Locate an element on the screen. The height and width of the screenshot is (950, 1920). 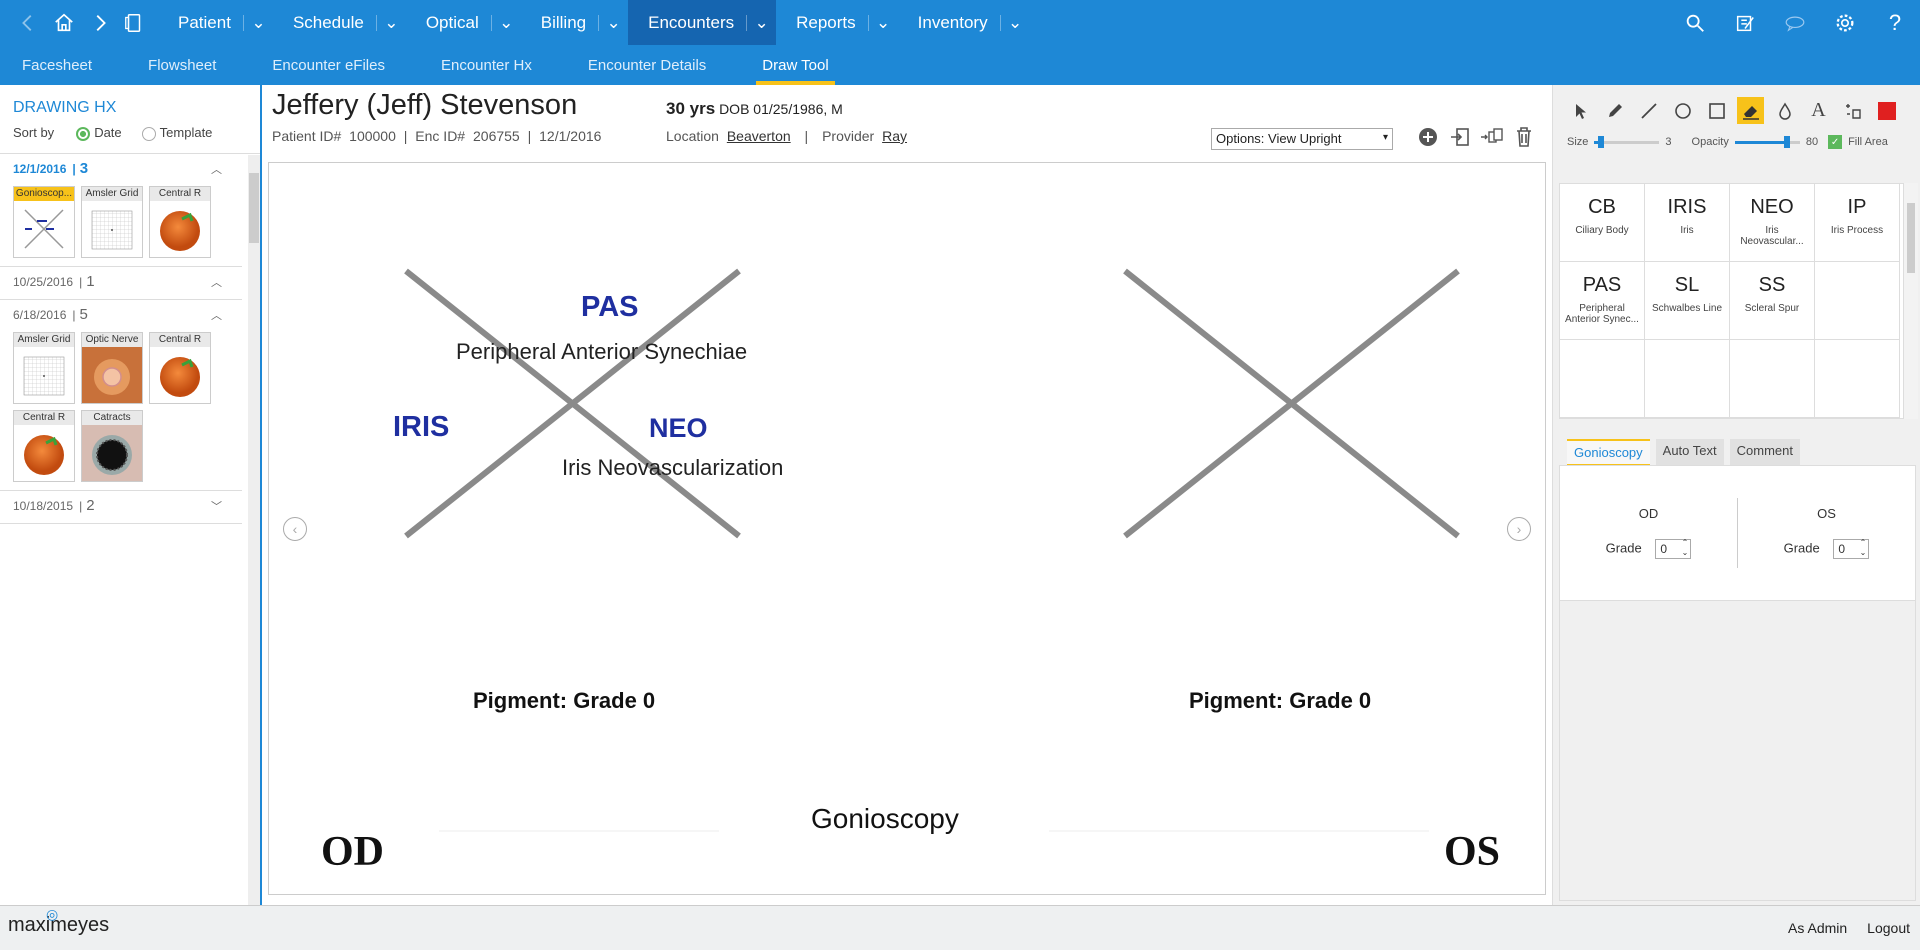
thumbnail-optic-nerve: Optic Nerve is located at coordinates (112, 367).